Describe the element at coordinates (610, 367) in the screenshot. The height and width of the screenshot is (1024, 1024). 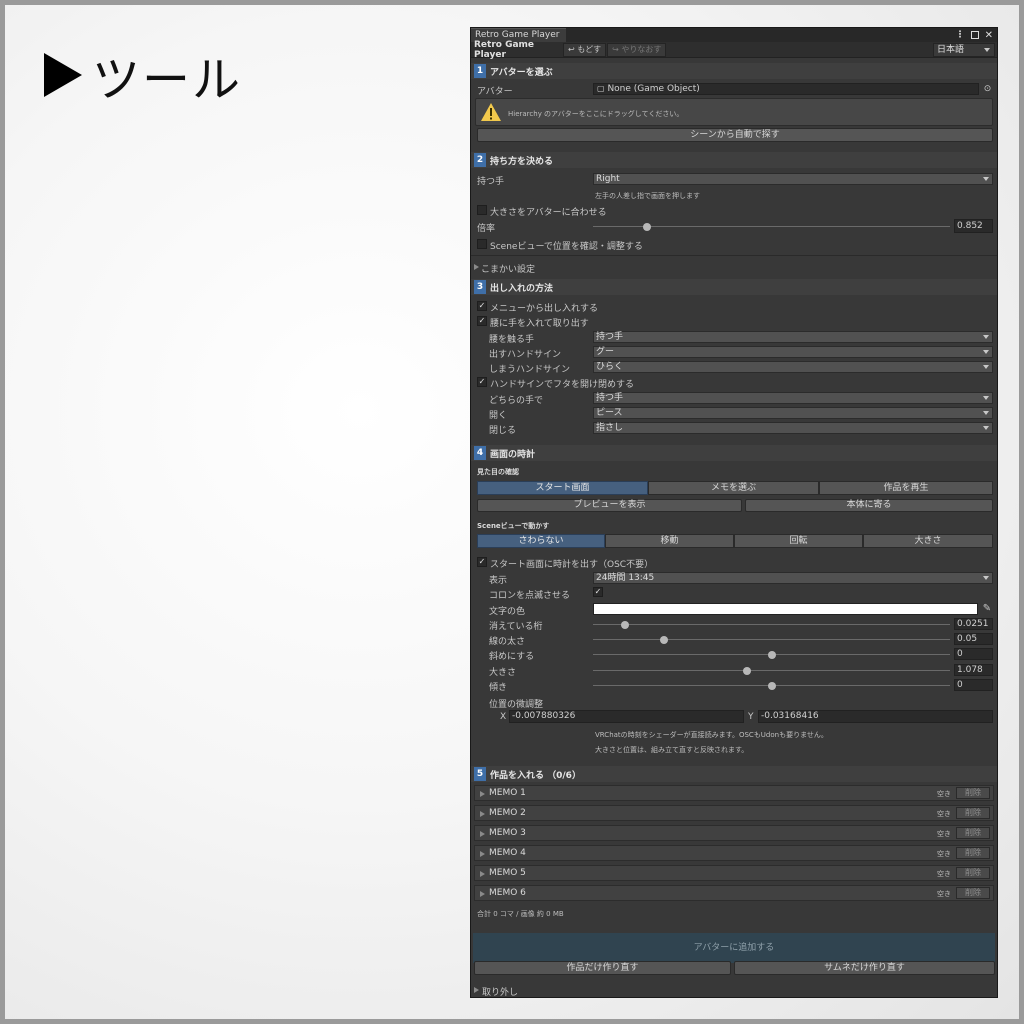
I see `dropdown-value: ひらく` at that location.